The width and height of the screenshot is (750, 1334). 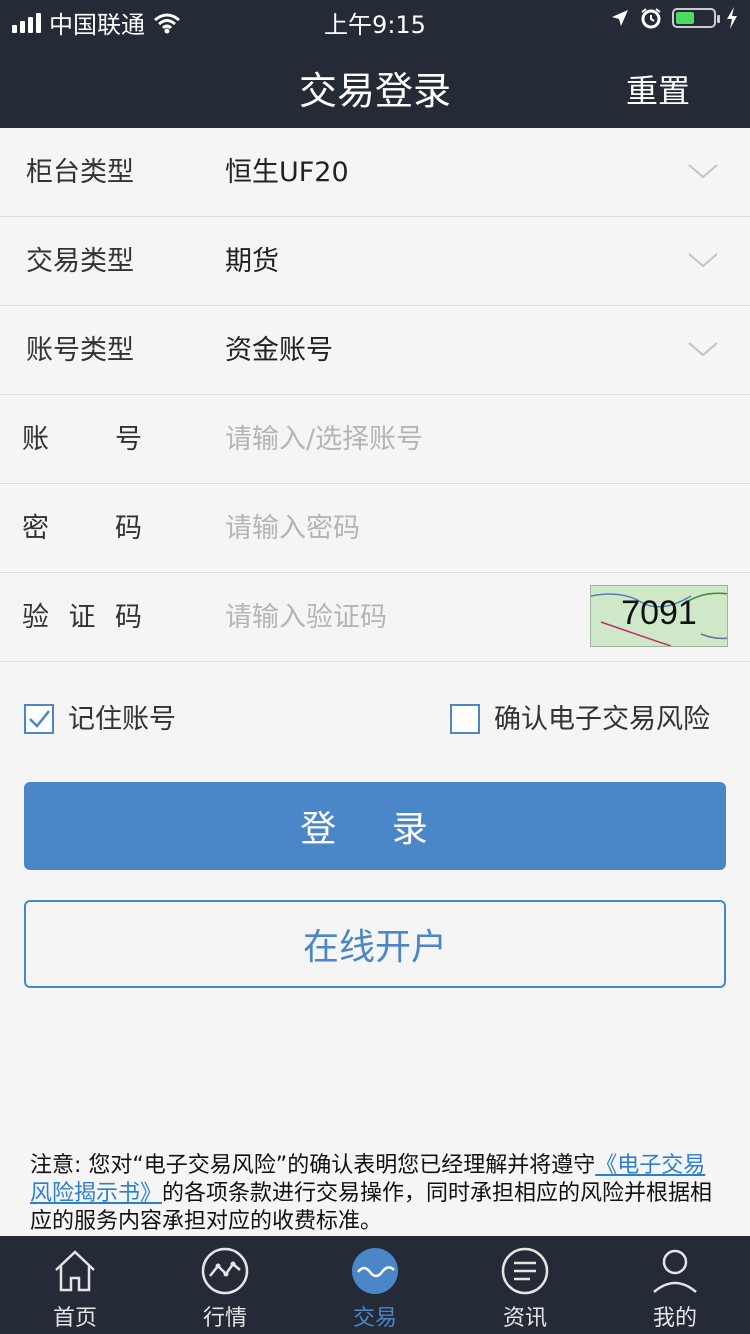 What do you see at coordinates (375, 172) in the screenshot?
I see `counter-type-select: 柜台类型 恒生UF20` at bounding box center [375, 172].